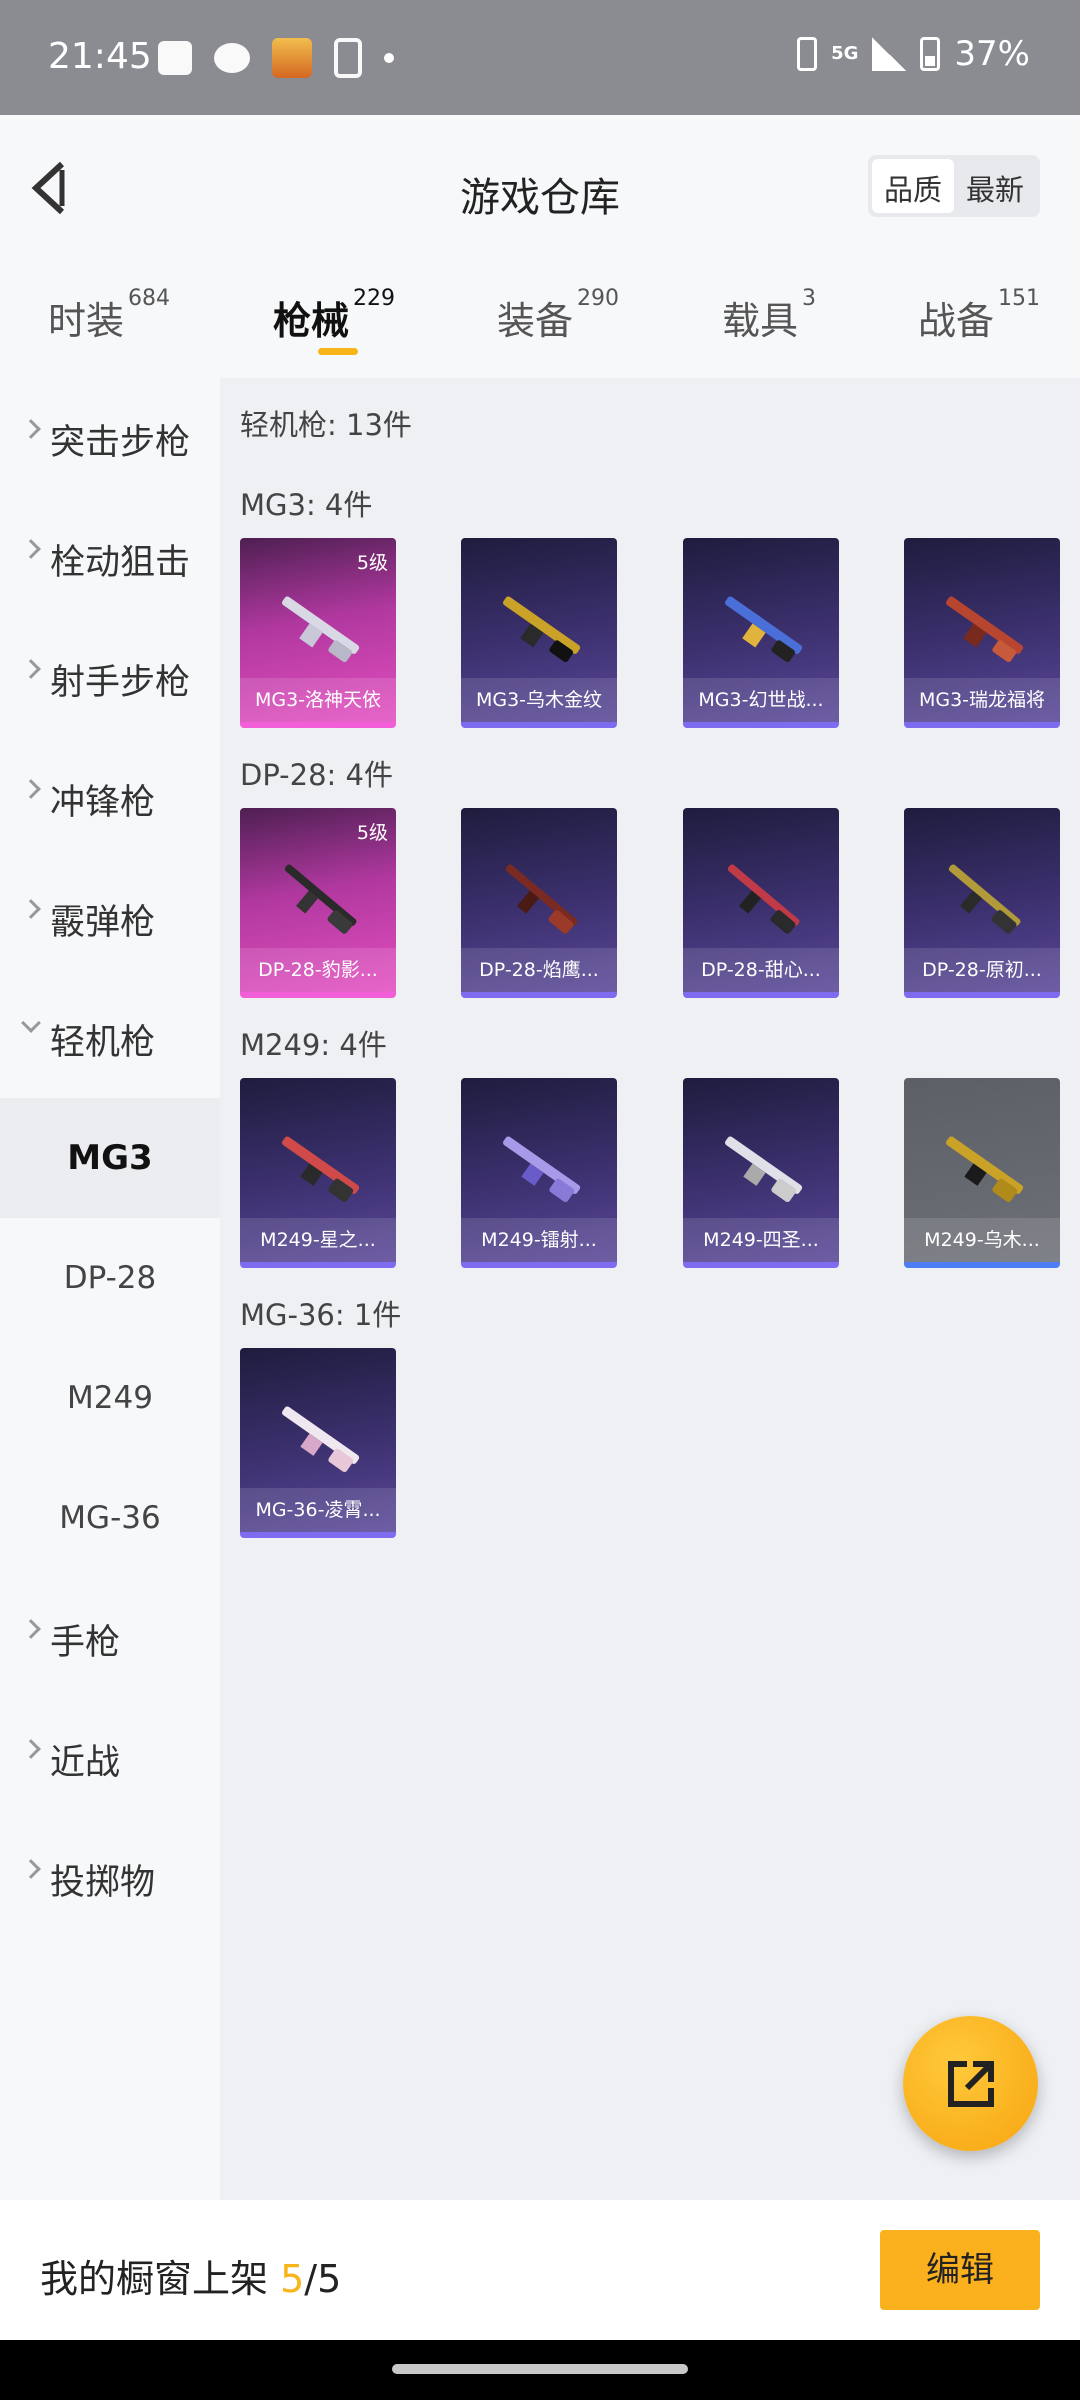 The height and width of the screenshot is (2400, 1080). I want to click on level-badge: 5级, so click(372, 833).